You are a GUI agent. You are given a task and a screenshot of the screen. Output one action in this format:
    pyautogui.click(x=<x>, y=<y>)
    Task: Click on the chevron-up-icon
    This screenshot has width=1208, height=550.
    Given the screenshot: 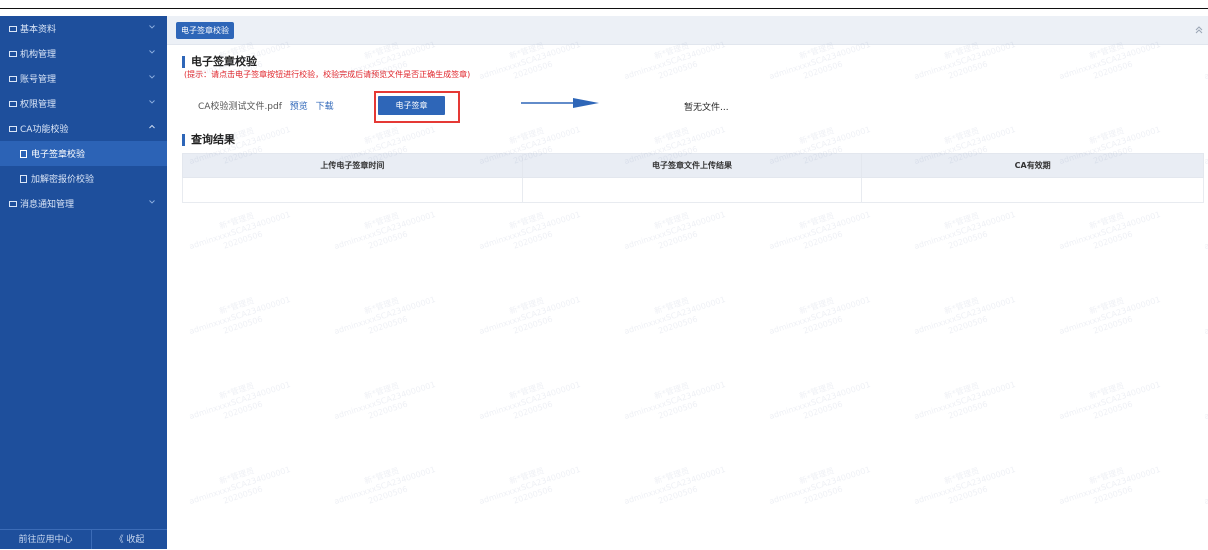 What is the action you would take?
    pyautogui.click(x=152, y=127)
    